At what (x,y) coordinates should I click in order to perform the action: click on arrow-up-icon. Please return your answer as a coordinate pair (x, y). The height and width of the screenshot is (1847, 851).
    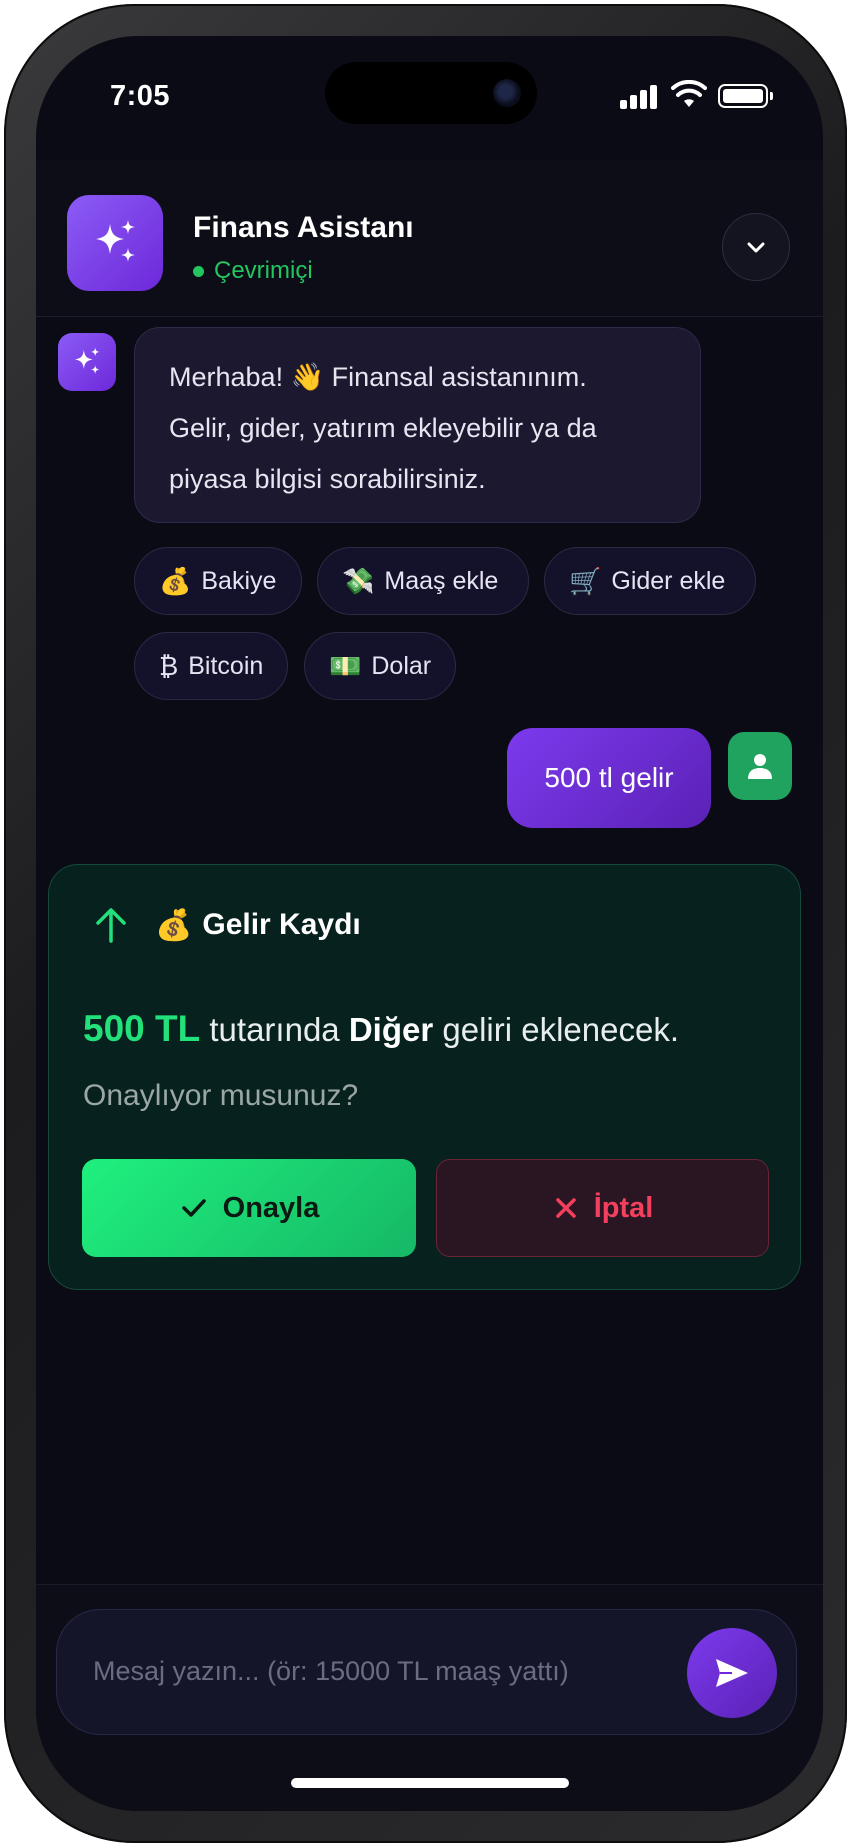
    Looking at the image, I should click on (111, 925).